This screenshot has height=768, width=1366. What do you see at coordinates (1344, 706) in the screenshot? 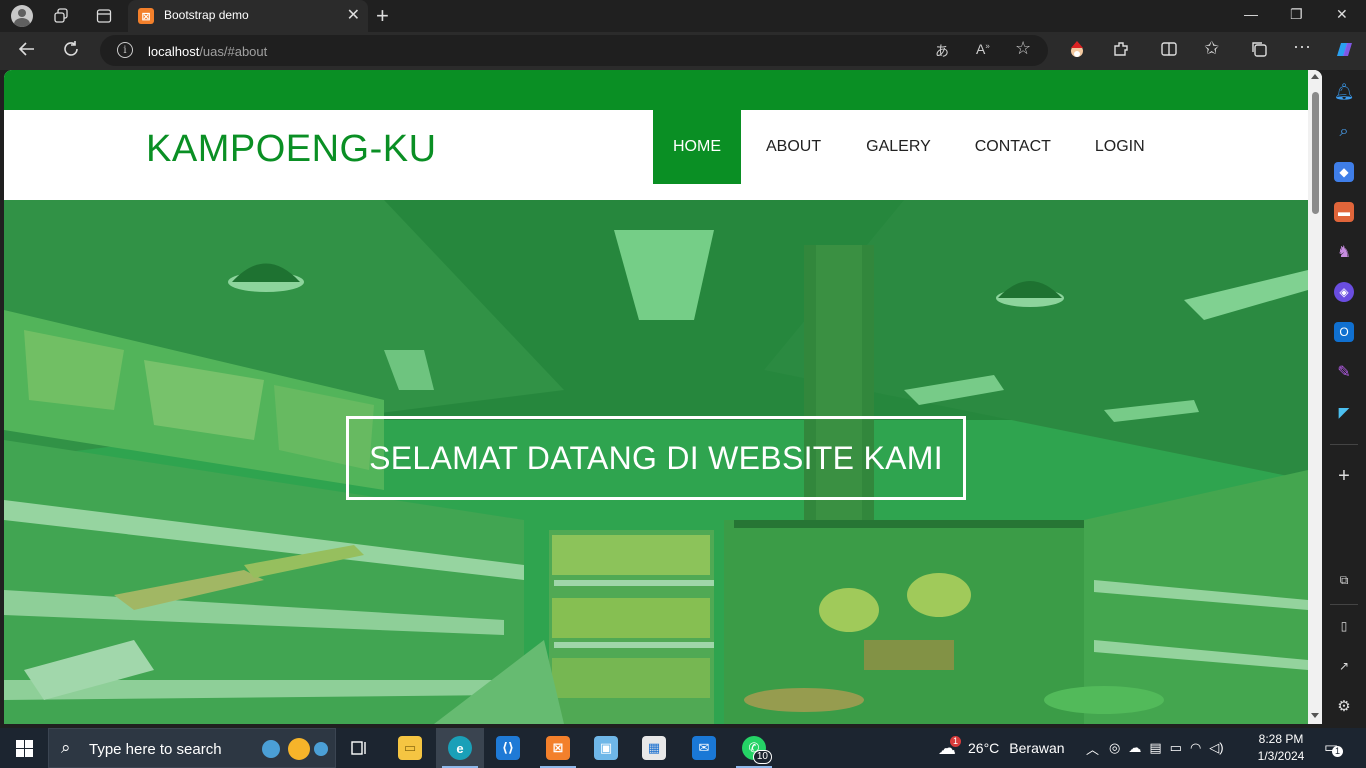
I see `sidebar-settings-gear-icon: ⚙` at bounding box center [1344, 706].